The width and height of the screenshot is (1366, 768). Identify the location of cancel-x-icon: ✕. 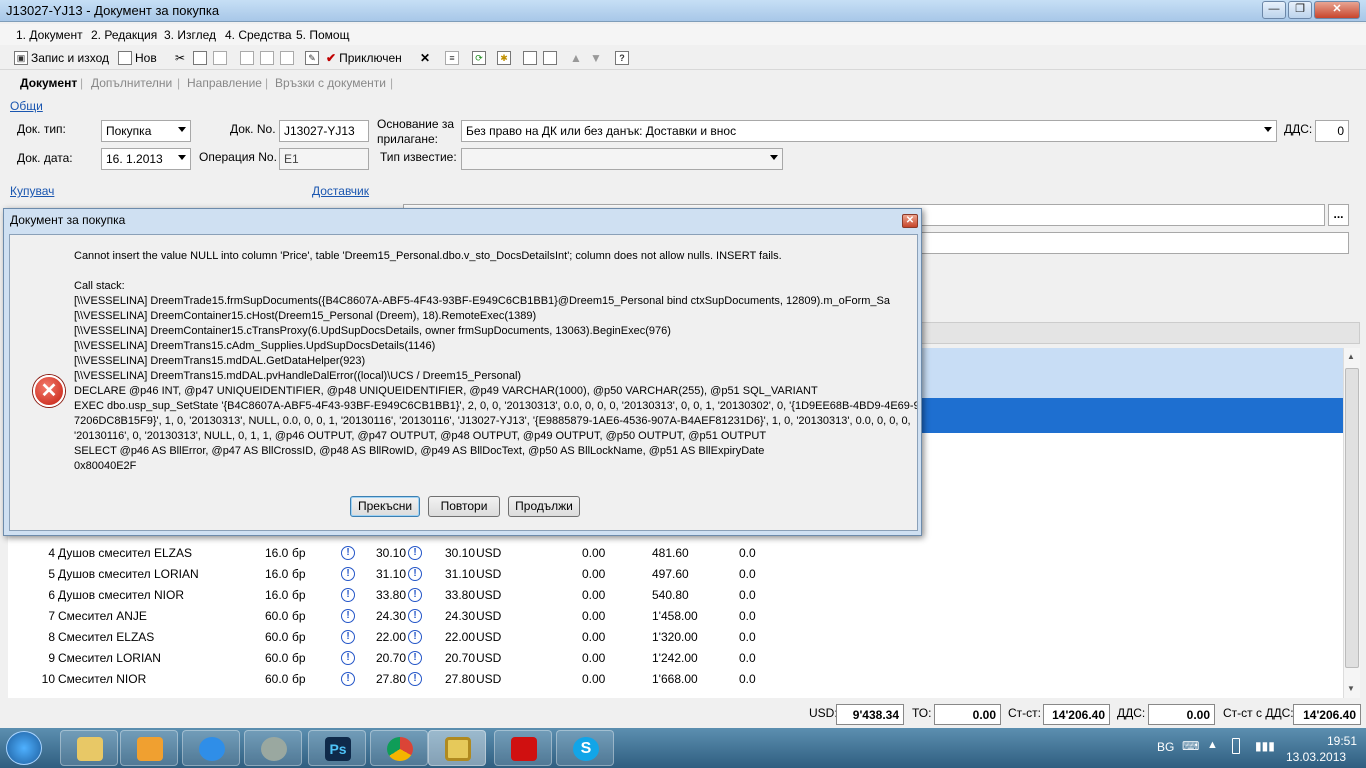
(425, 58).